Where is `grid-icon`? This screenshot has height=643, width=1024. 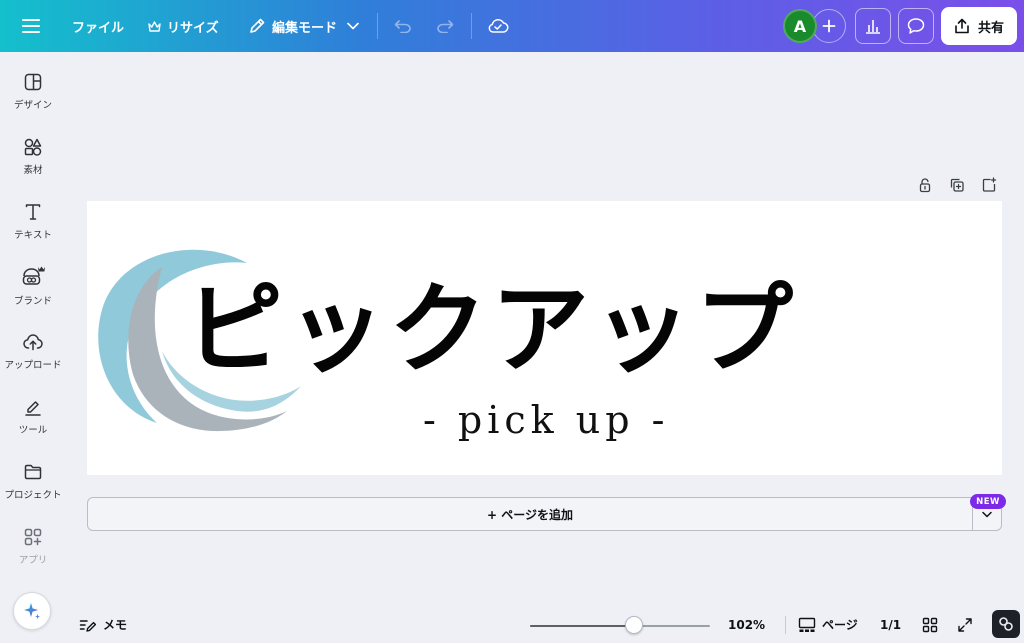 grid-icon is located at coordinates (930, 625).